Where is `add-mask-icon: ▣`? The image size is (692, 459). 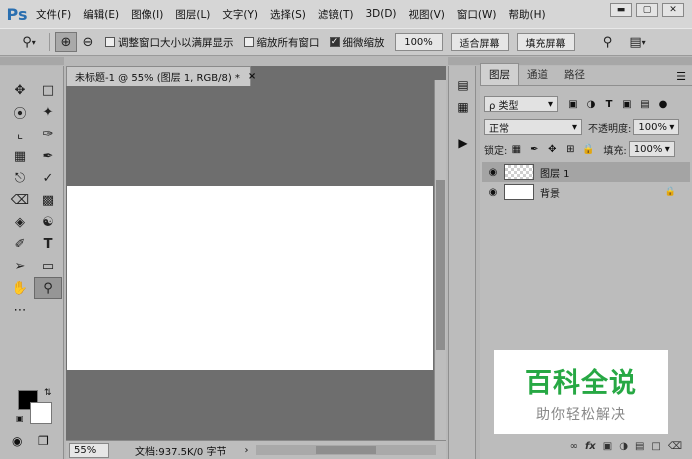
add-mask-icon: ▣ is located at coordinates (607, 446).